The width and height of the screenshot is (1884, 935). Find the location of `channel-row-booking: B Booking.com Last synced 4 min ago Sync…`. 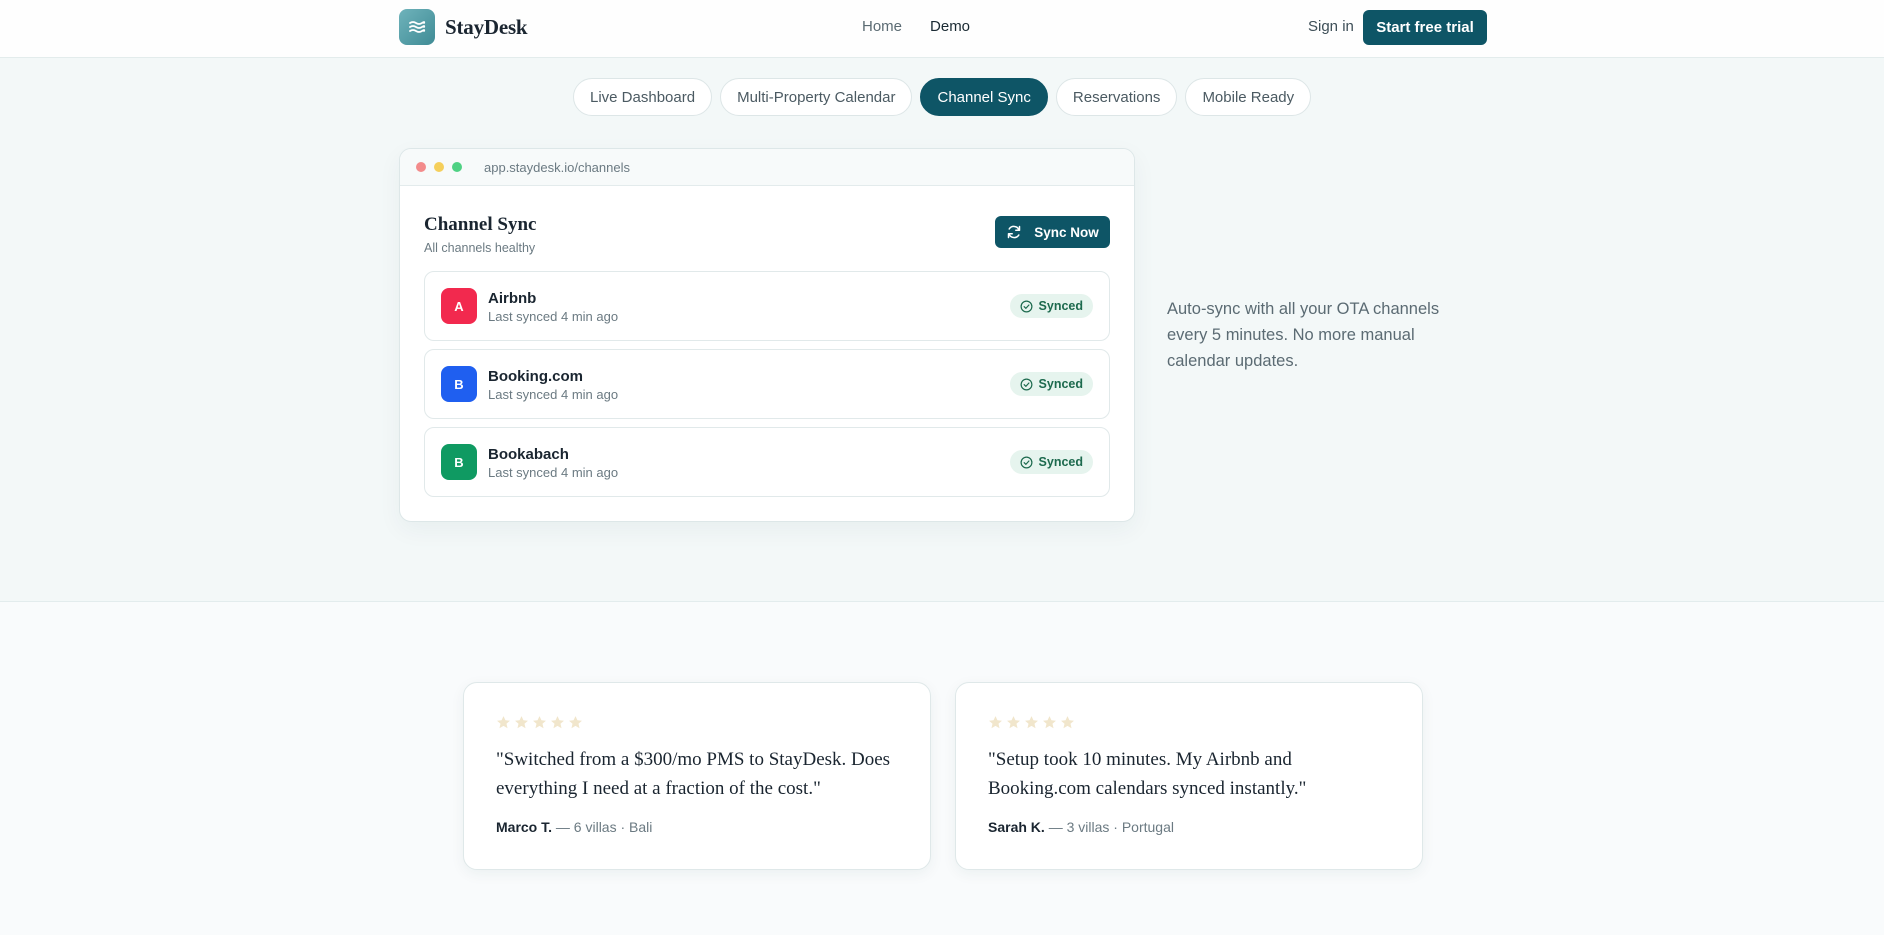

channel-row-booking: B Booking.com Last synced 4 min ago Sync… is located at coordinates (767, 384).